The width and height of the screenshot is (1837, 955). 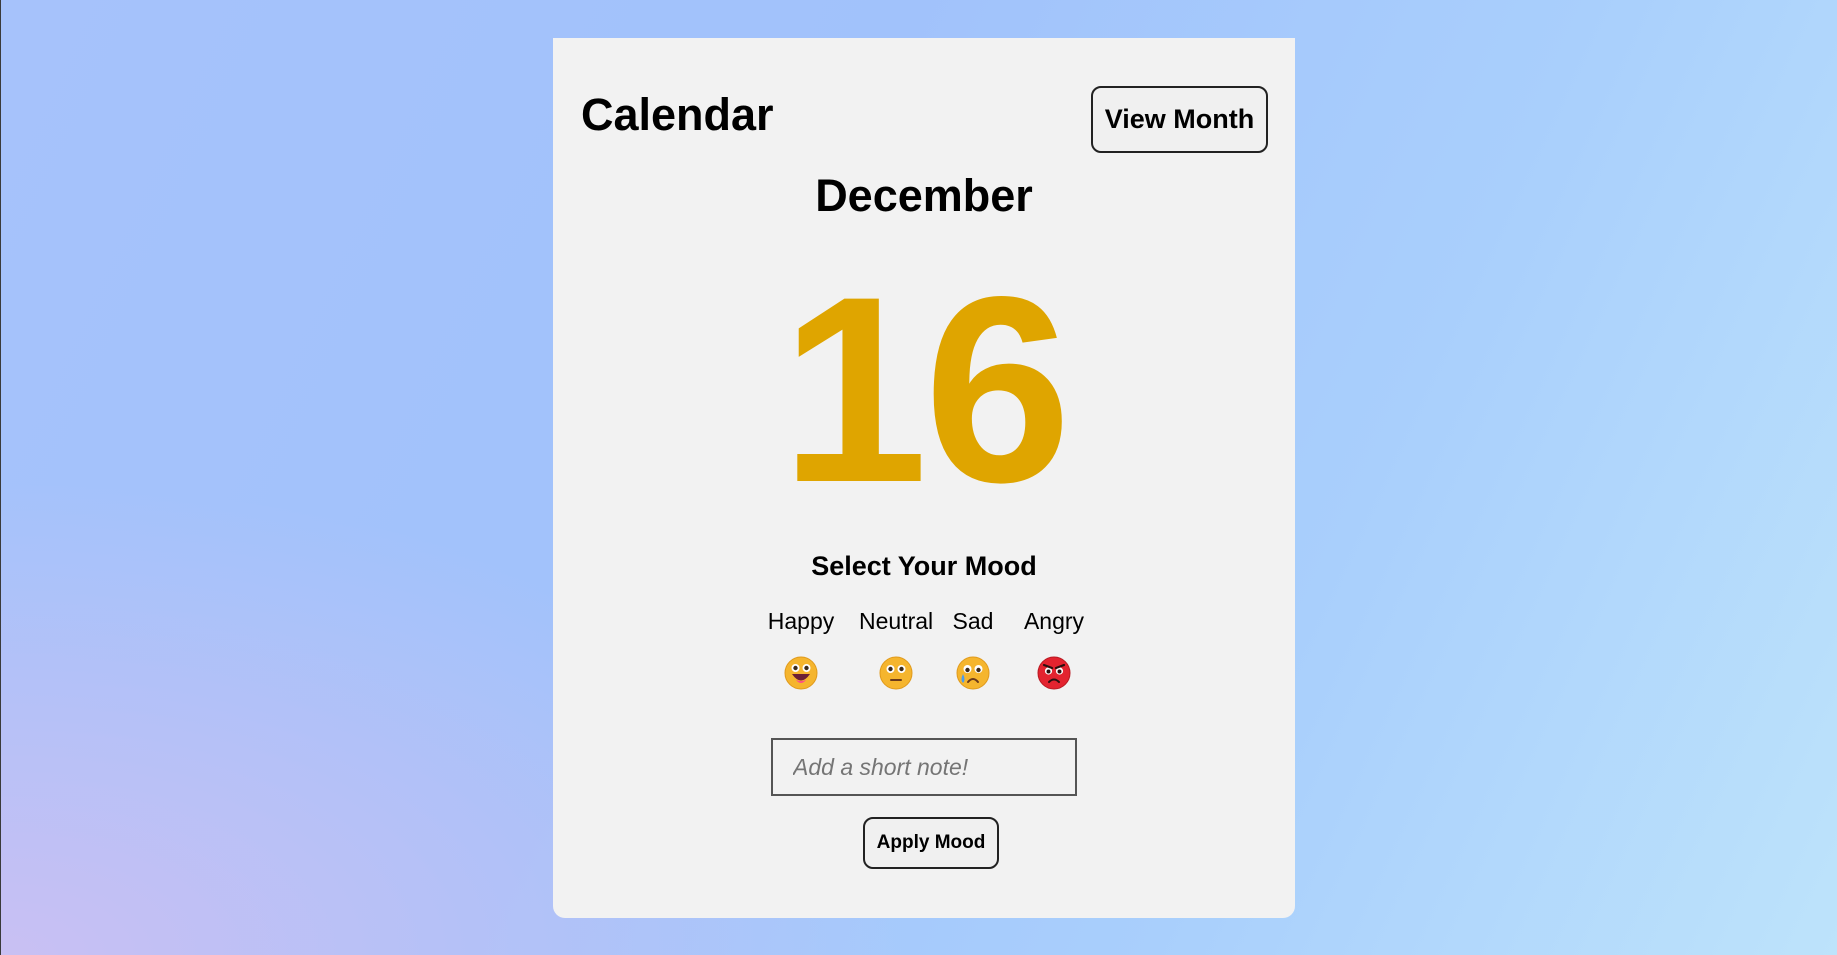 What do you see at coordinates (1054, 621) in the screenshot?
I see `mood-label-angry: Angry` at bounding box center [1054, 621].